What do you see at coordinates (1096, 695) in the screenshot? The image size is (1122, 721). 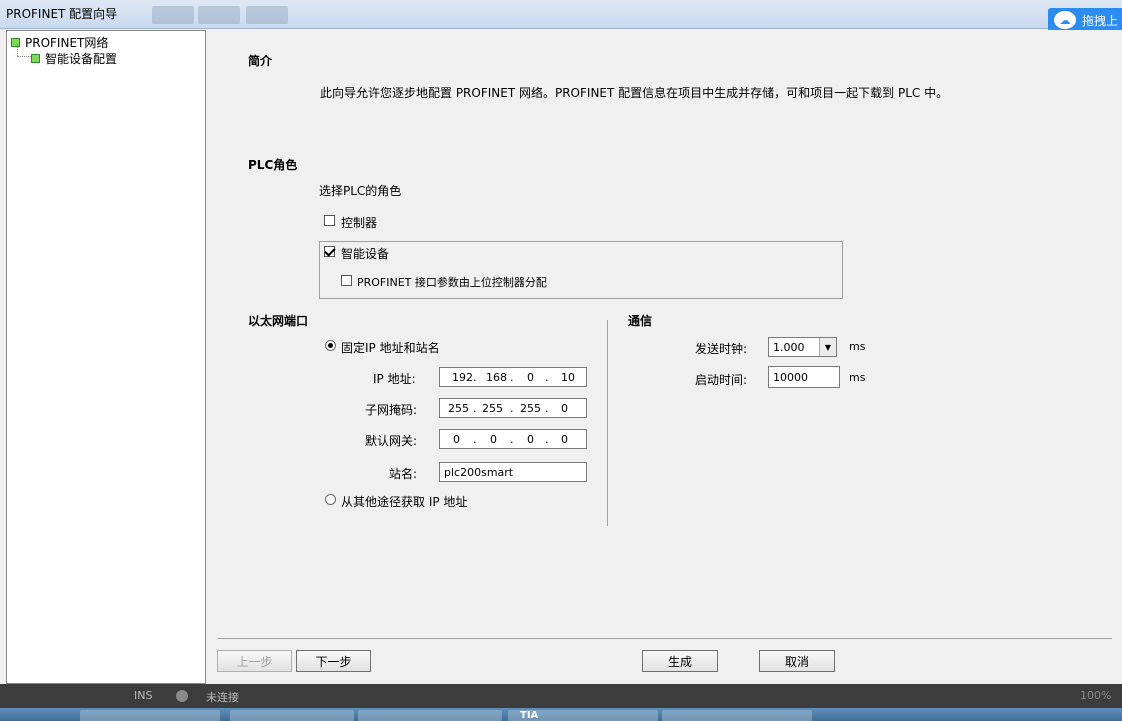 I see `zoom-level: 100%` at bounding box center [1096, 695].